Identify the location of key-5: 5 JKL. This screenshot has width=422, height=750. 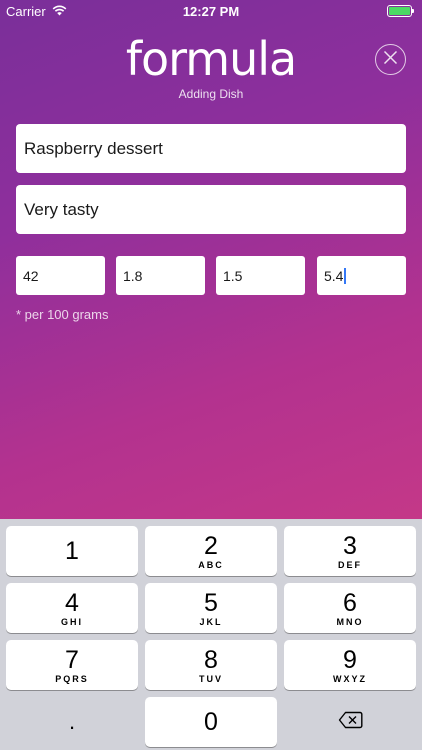
(211, 608).